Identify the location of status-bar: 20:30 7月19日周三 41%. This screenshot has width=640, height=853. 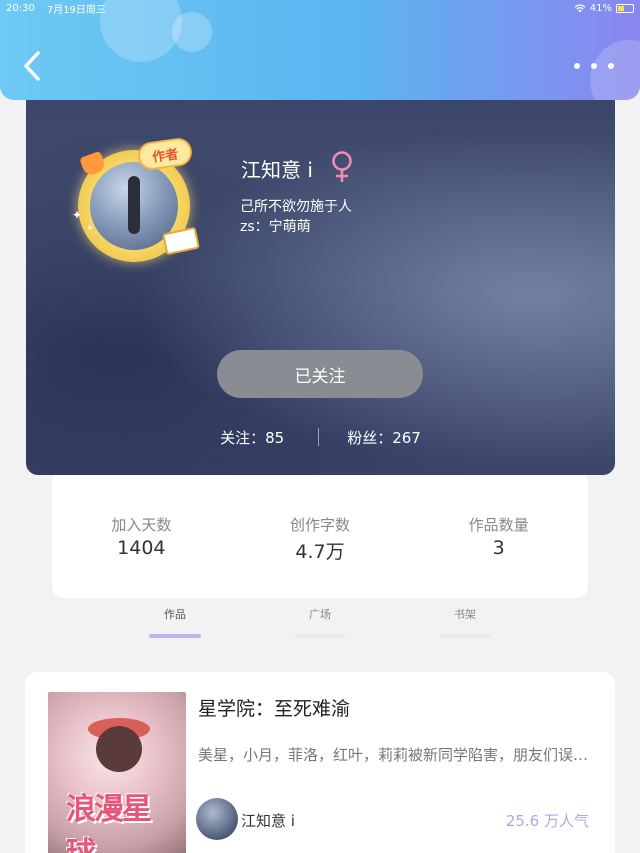
(320, 8).